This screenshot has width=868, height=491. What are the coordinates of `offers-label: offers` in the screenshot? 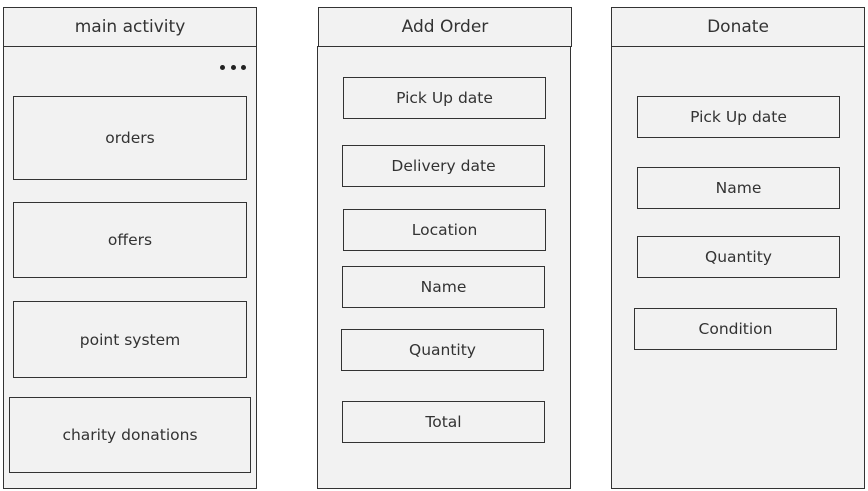 It's located at (130, 240).